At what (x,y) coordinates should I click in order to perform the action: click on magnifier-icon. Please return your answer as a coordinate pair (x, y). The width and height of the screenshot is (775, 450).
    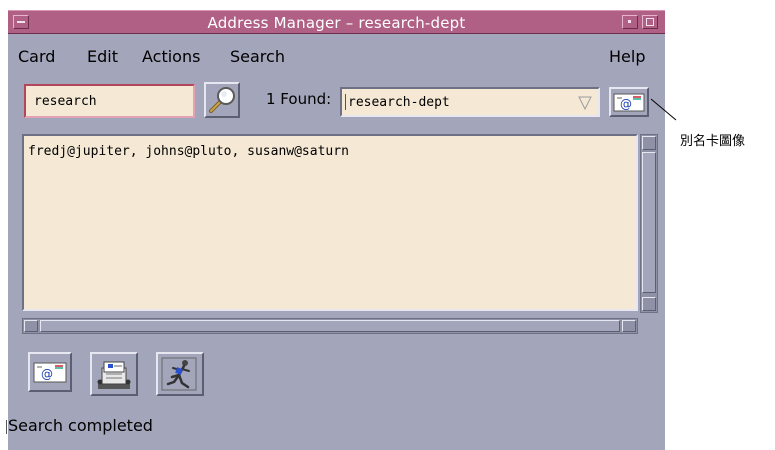
    Looking at the image, I should click on (222, 100).